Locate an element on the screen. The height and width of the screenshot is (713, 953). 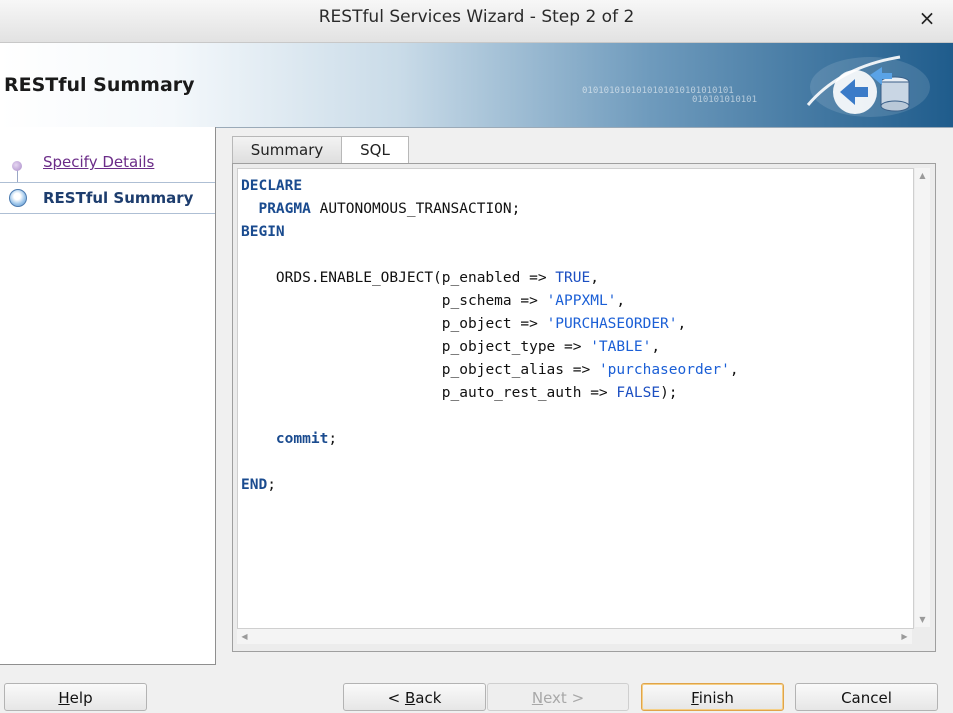
scroll-up-icon: ▲ is located at coordinates (922, 175).